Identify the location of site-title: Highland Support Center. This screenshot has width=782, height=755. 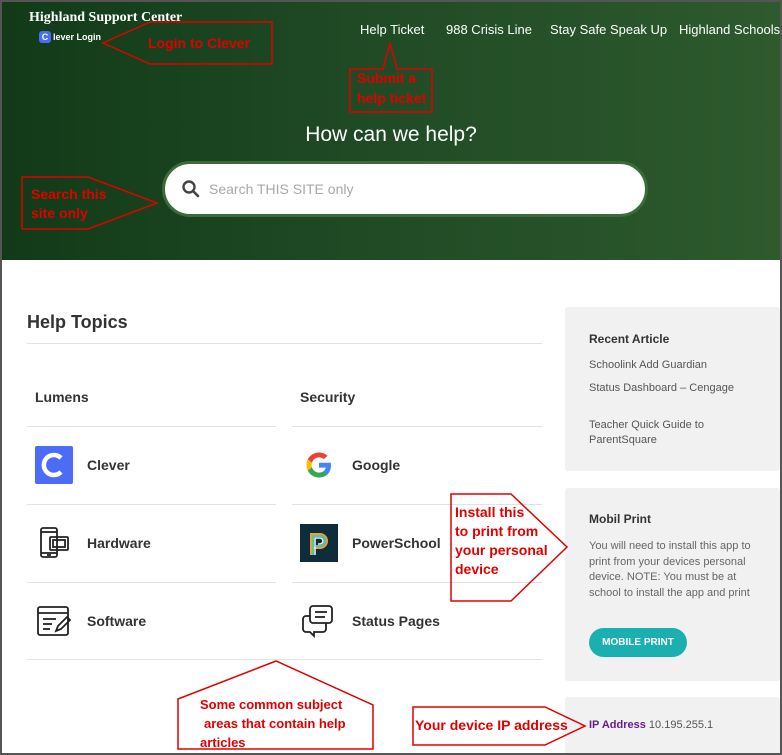
(105, 18).